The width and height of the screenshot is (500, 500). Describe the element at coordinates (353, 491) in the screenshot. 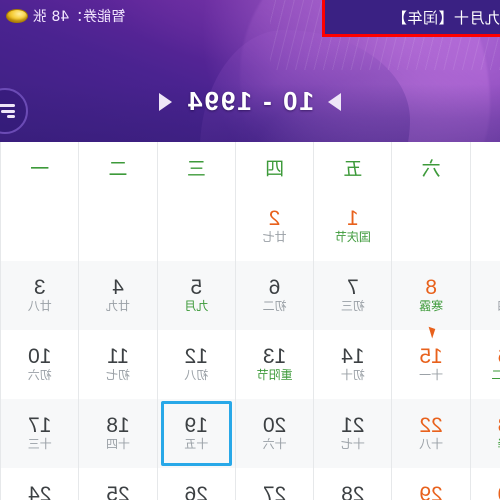

I see `day-number: 28` at that location.